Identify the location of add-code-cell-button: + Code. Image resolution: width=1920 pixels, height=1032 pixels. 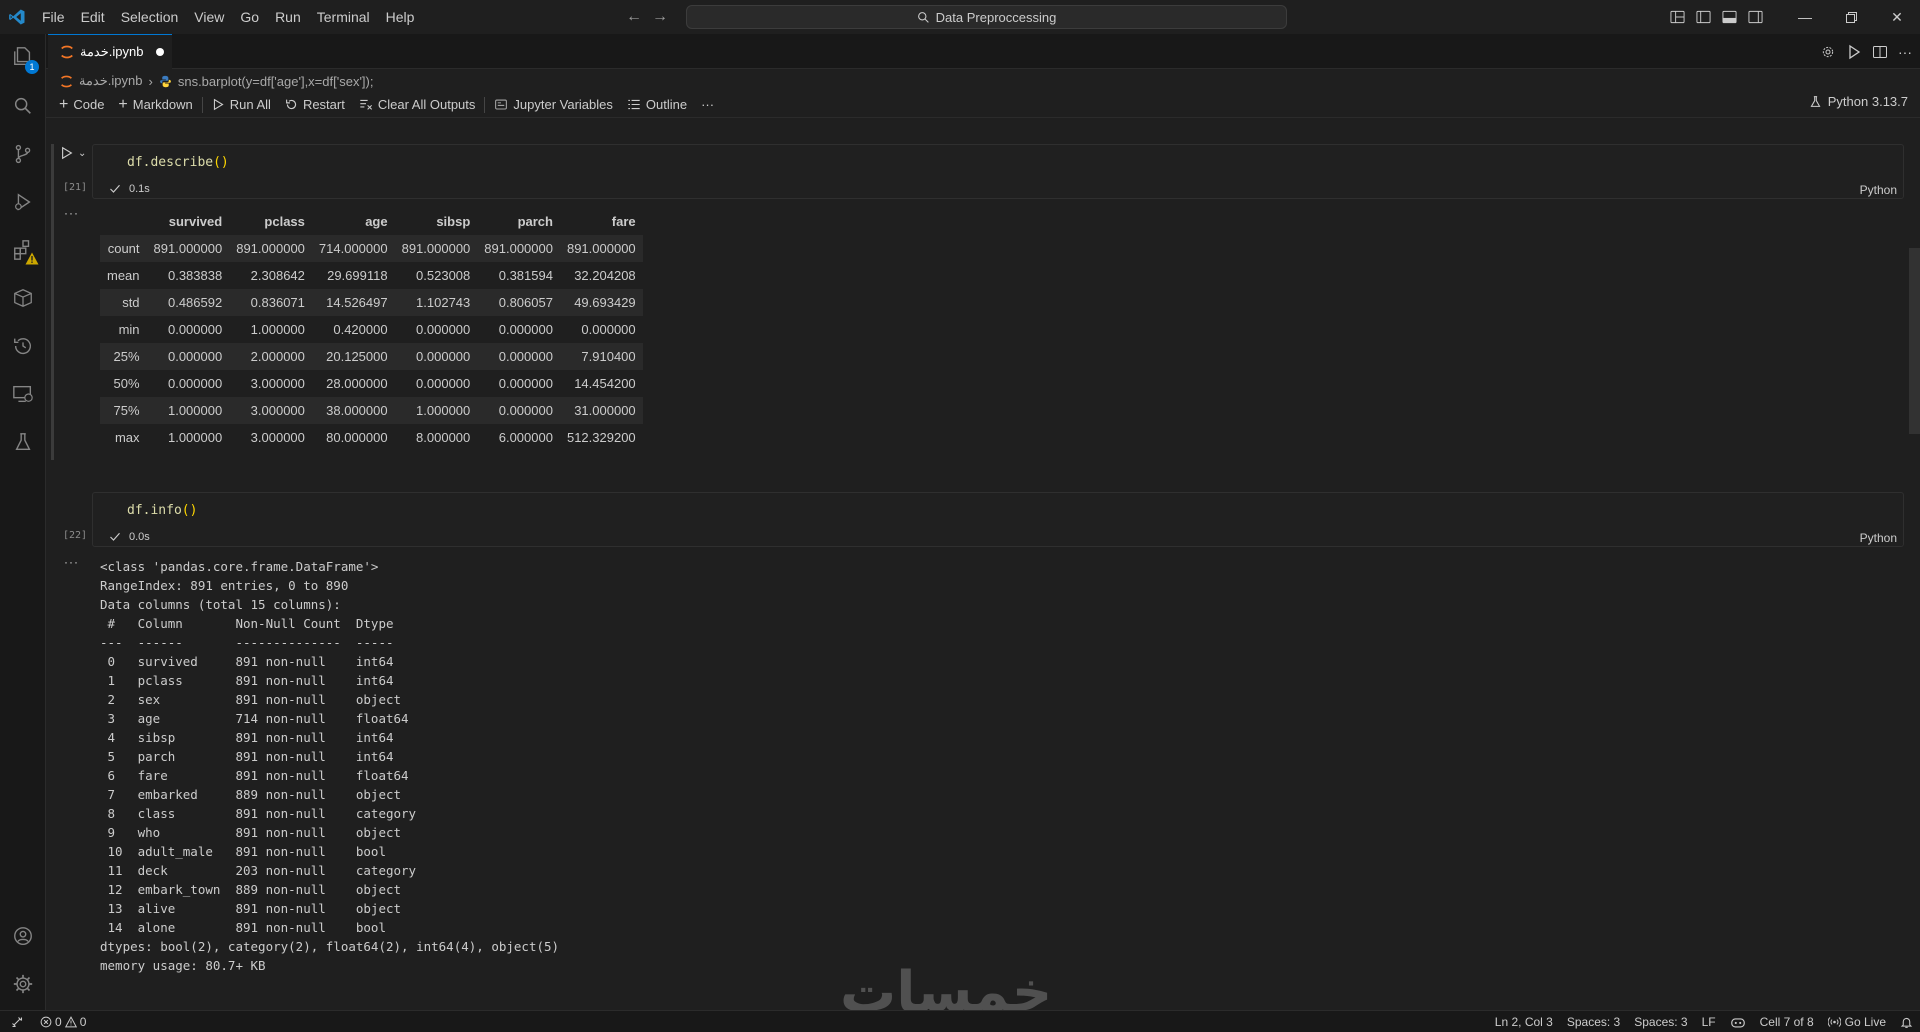
(81, 105).